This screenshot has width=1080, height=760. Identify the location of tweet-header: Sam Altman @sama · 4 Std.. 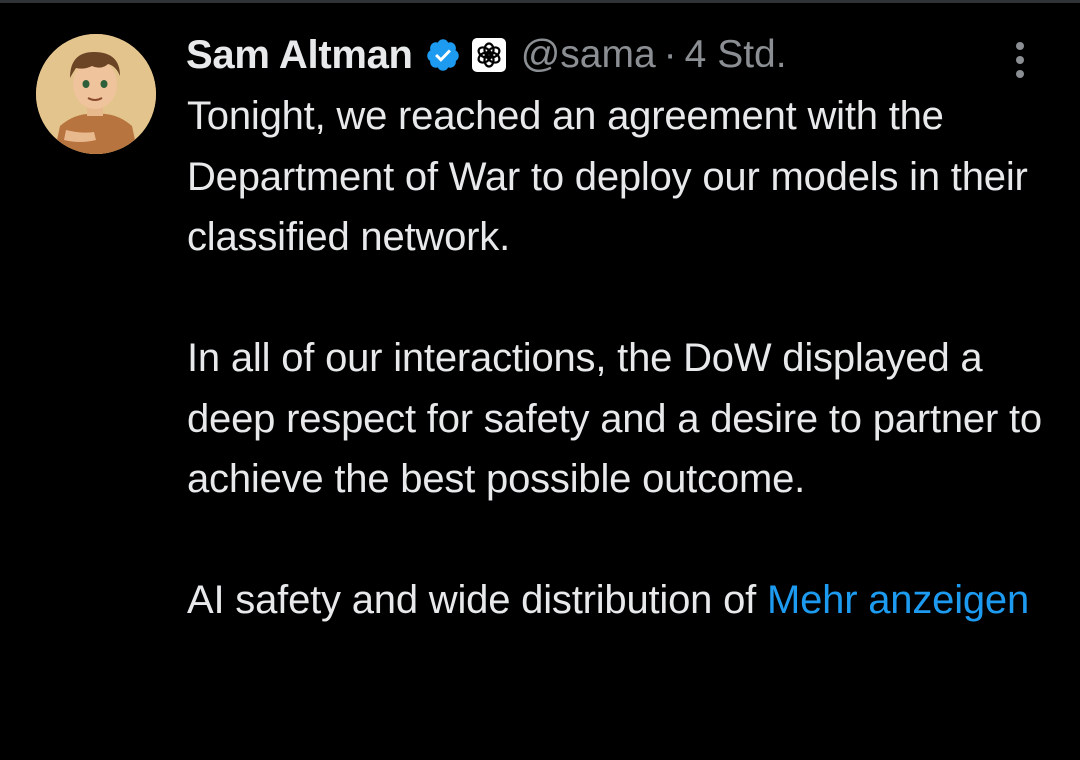
(486, 55).